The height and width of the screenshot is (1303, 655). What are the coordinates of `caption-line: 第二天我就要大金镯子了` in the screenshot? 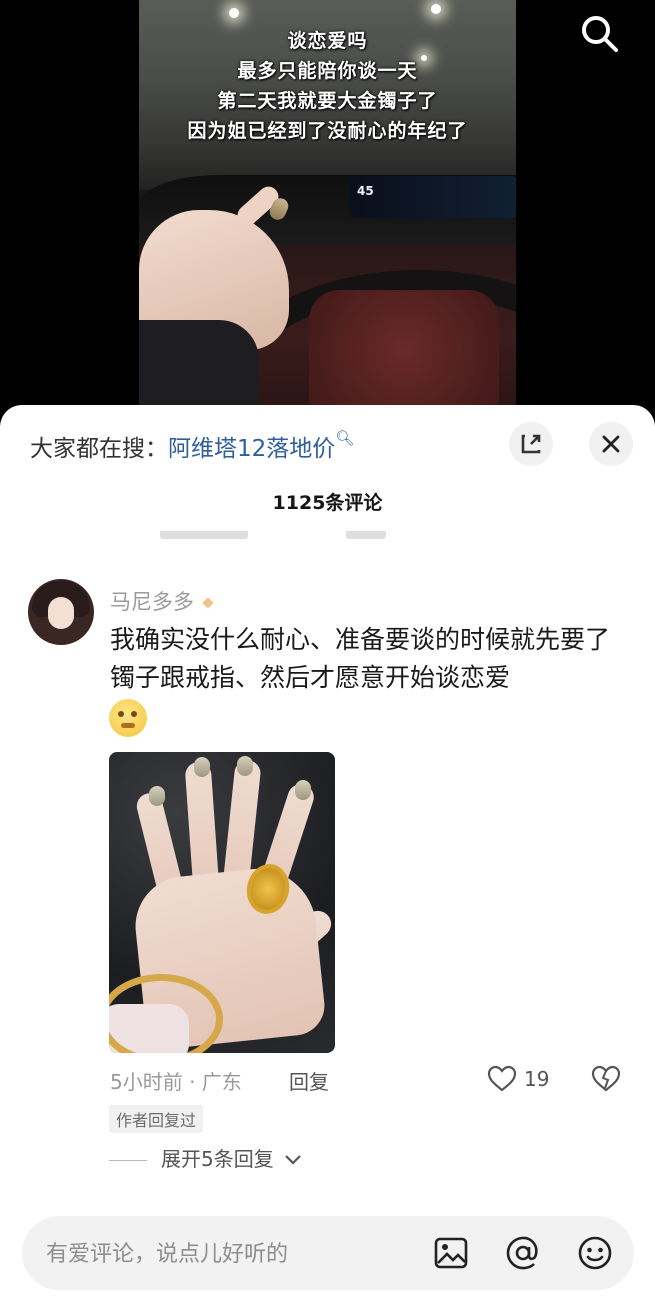 It's located at (327, 101).